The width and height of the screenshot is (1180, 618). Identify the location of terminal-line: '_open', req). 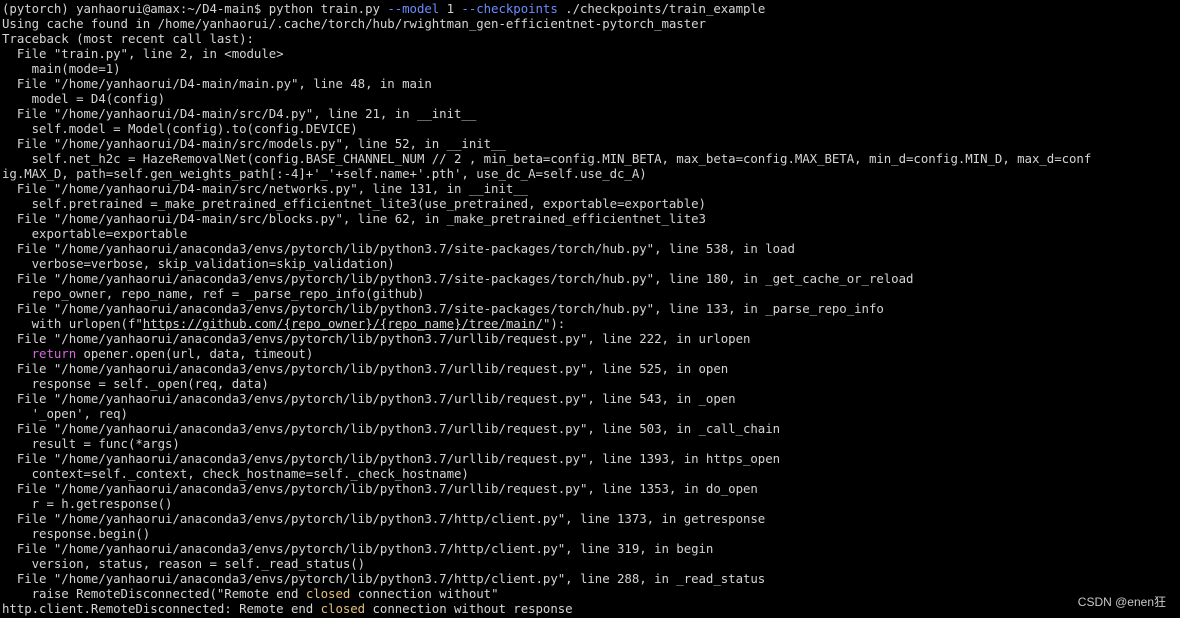
(65, 413).